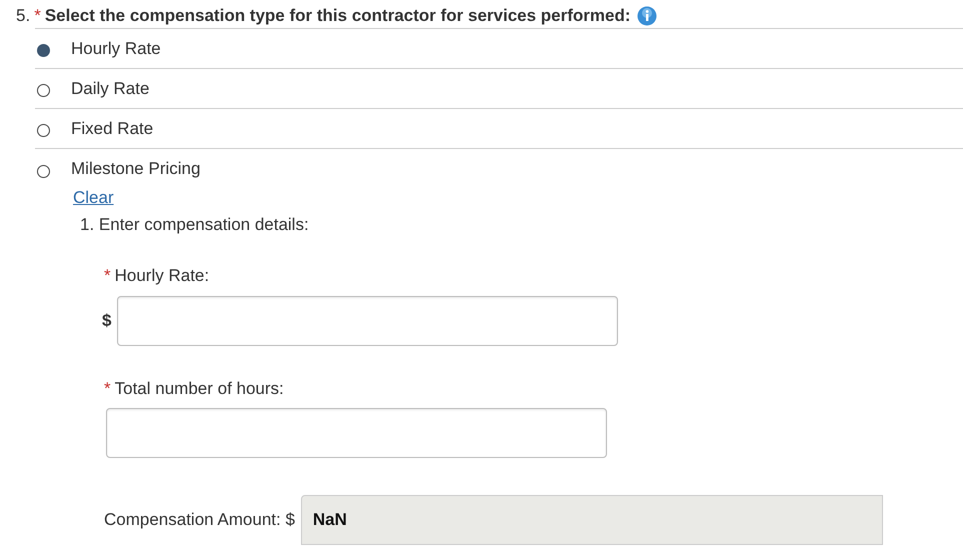 Image resolution: width=963 pixels, height=556 pixels. What do you see at coordinates (93, 197) in the screenshot?
I see `clear-link: Clear` at bounding box center [93, 197].